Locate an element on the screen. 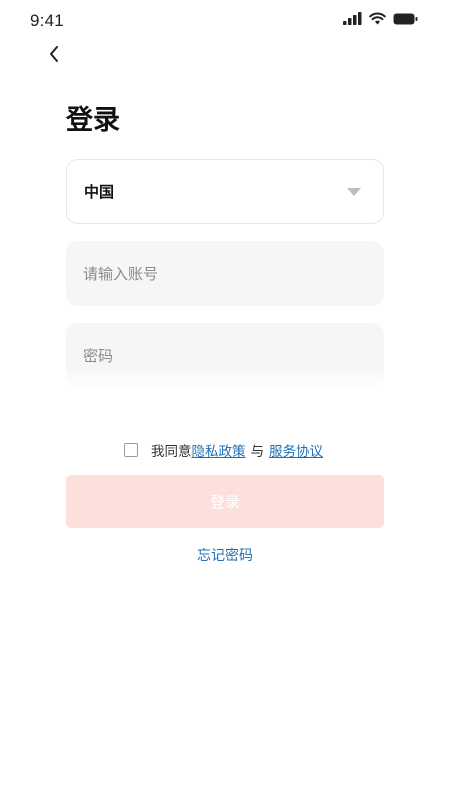  wifi-icon is located at coordinates (377, 18).